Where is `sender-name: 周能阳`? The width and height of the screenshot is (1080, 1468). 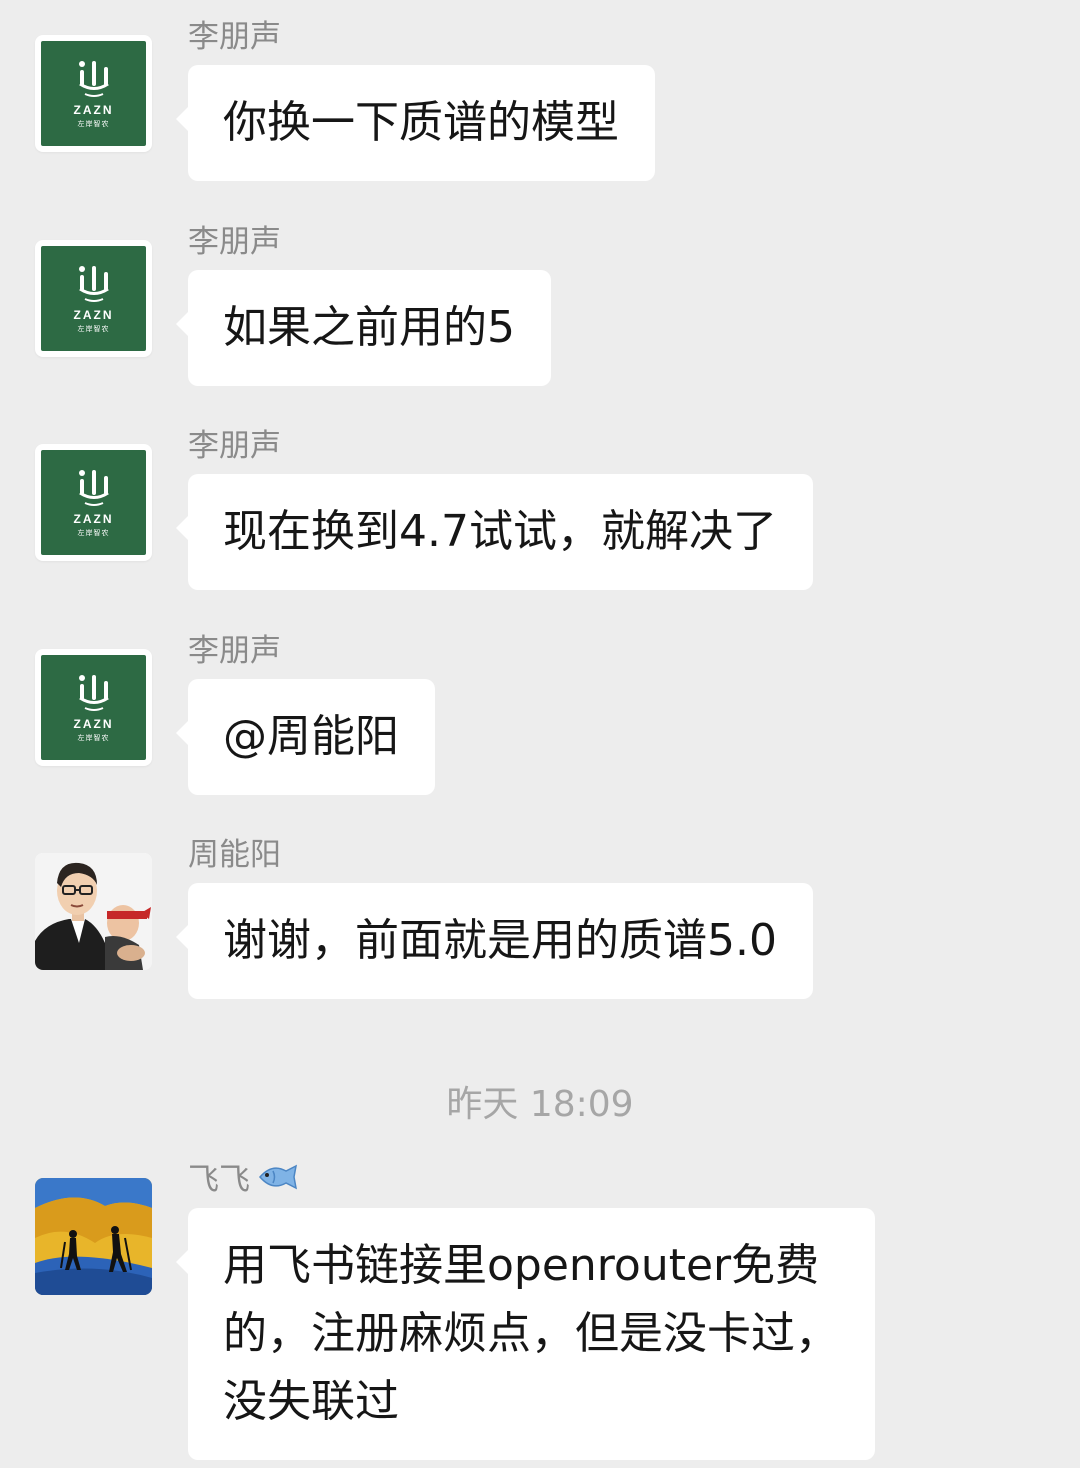
sender-name: 周能阳 is located at coordinates (234, 855).